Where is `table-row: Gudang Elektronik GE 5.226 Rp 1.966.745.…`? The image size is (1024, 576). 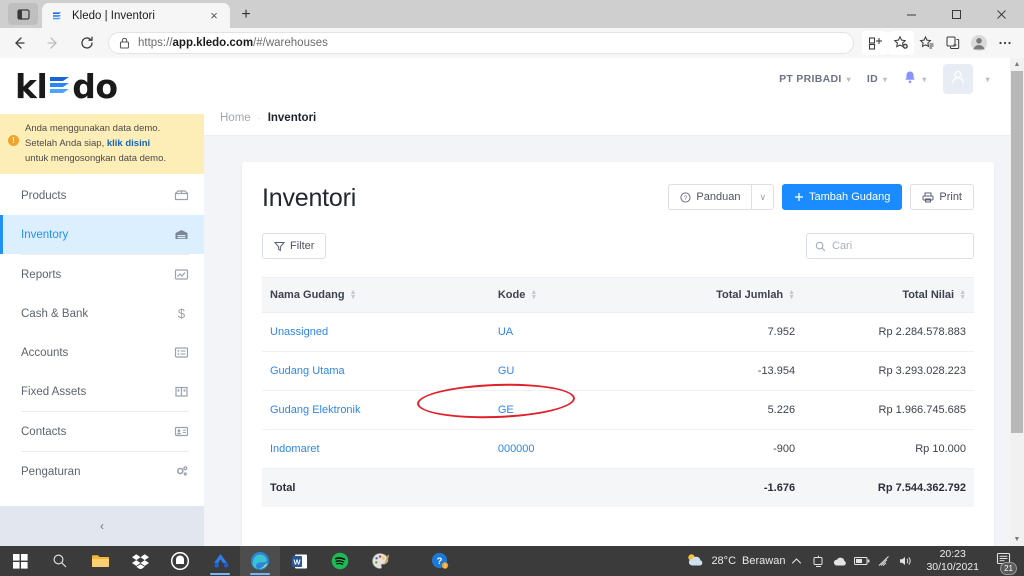 table-row: Gudang Elektronik GE 5.226 Rp 1.966.745.… is located at coordinates (618, 410).